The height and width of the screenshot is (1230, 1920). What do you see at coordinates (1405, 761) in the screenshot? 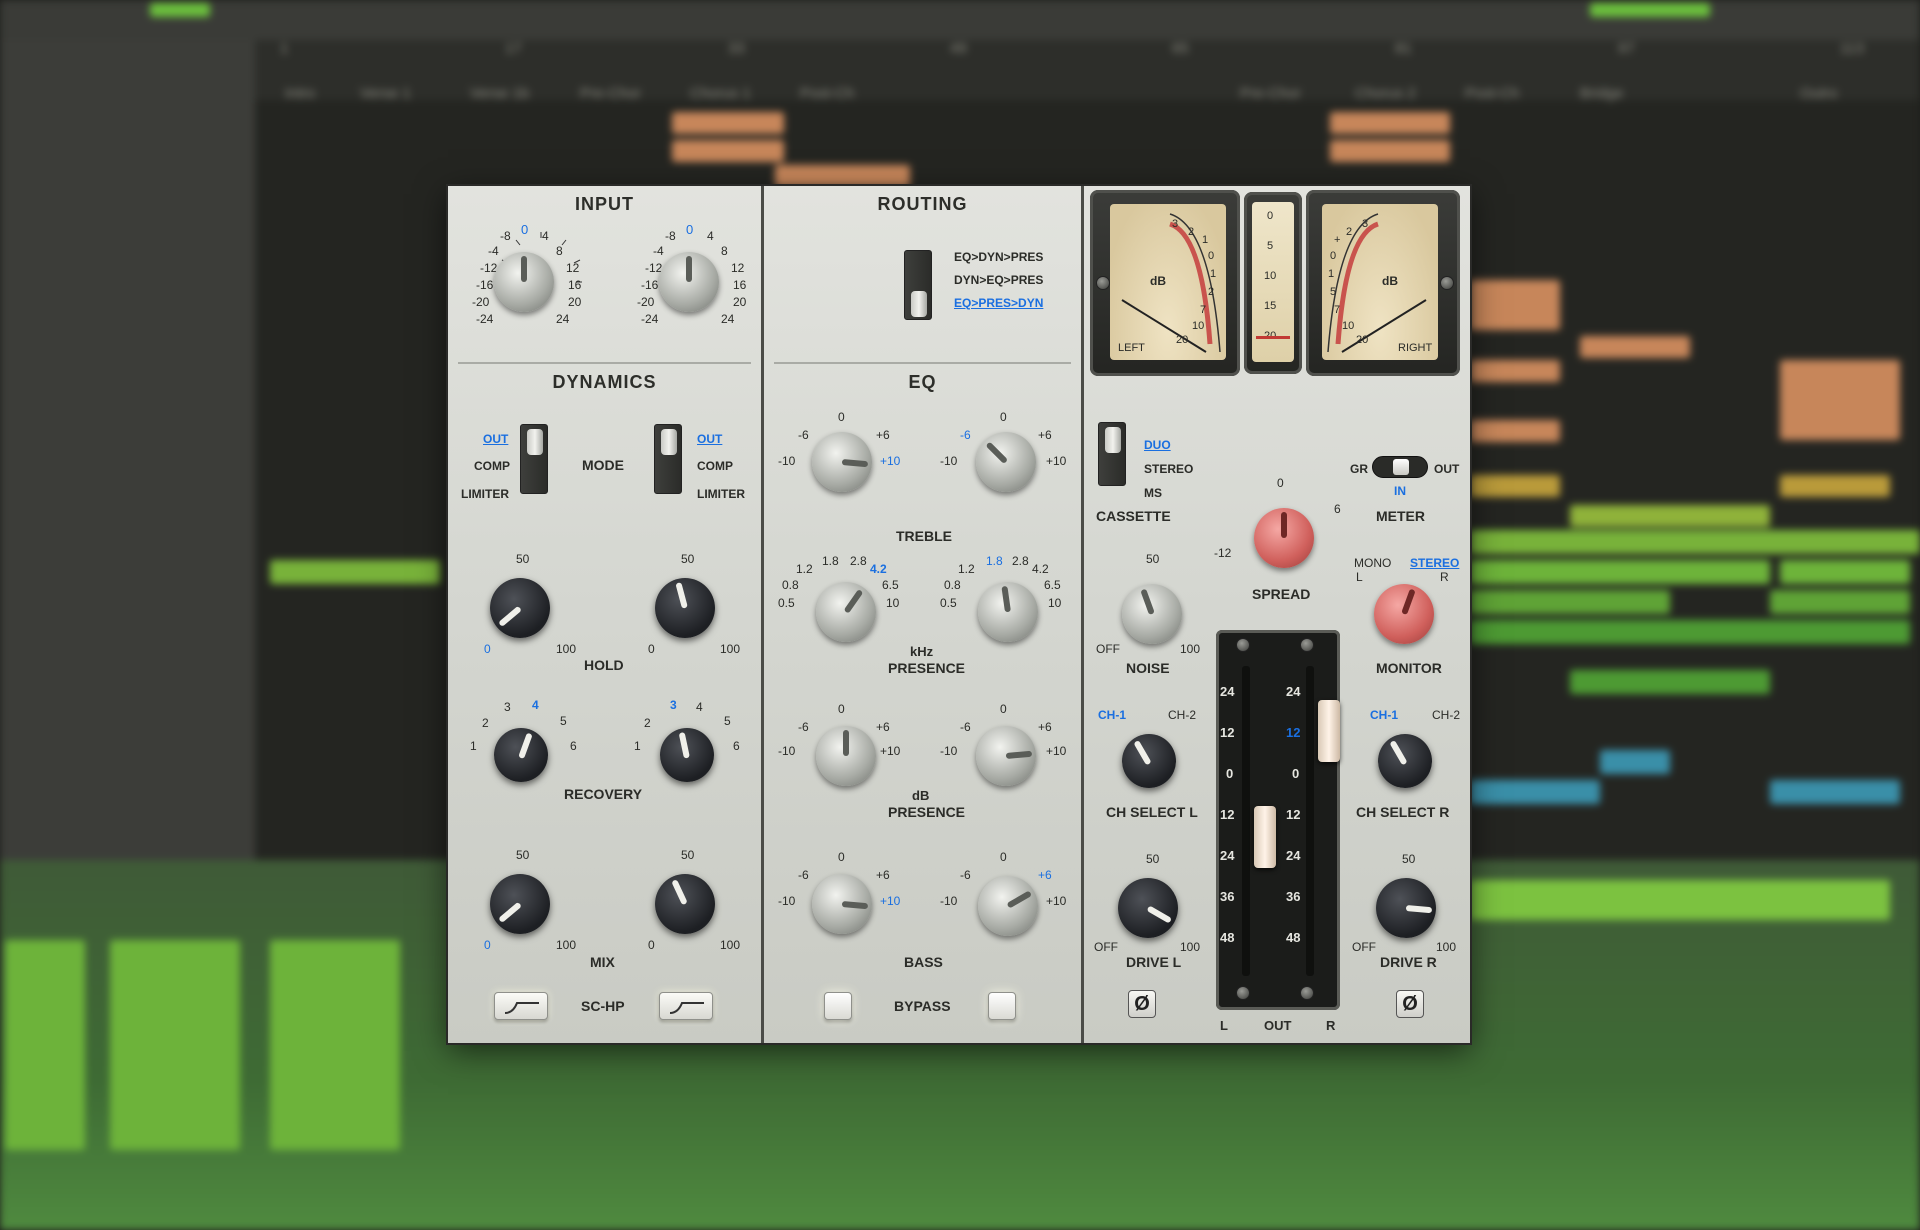
I see `ch-select-r-knob` at bounding box center [1405, 761].